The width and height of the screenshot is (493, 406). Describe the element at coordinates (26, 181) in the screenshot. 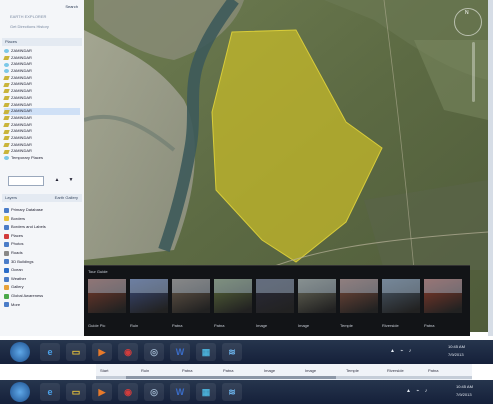

I see `places-search-box` at that location.